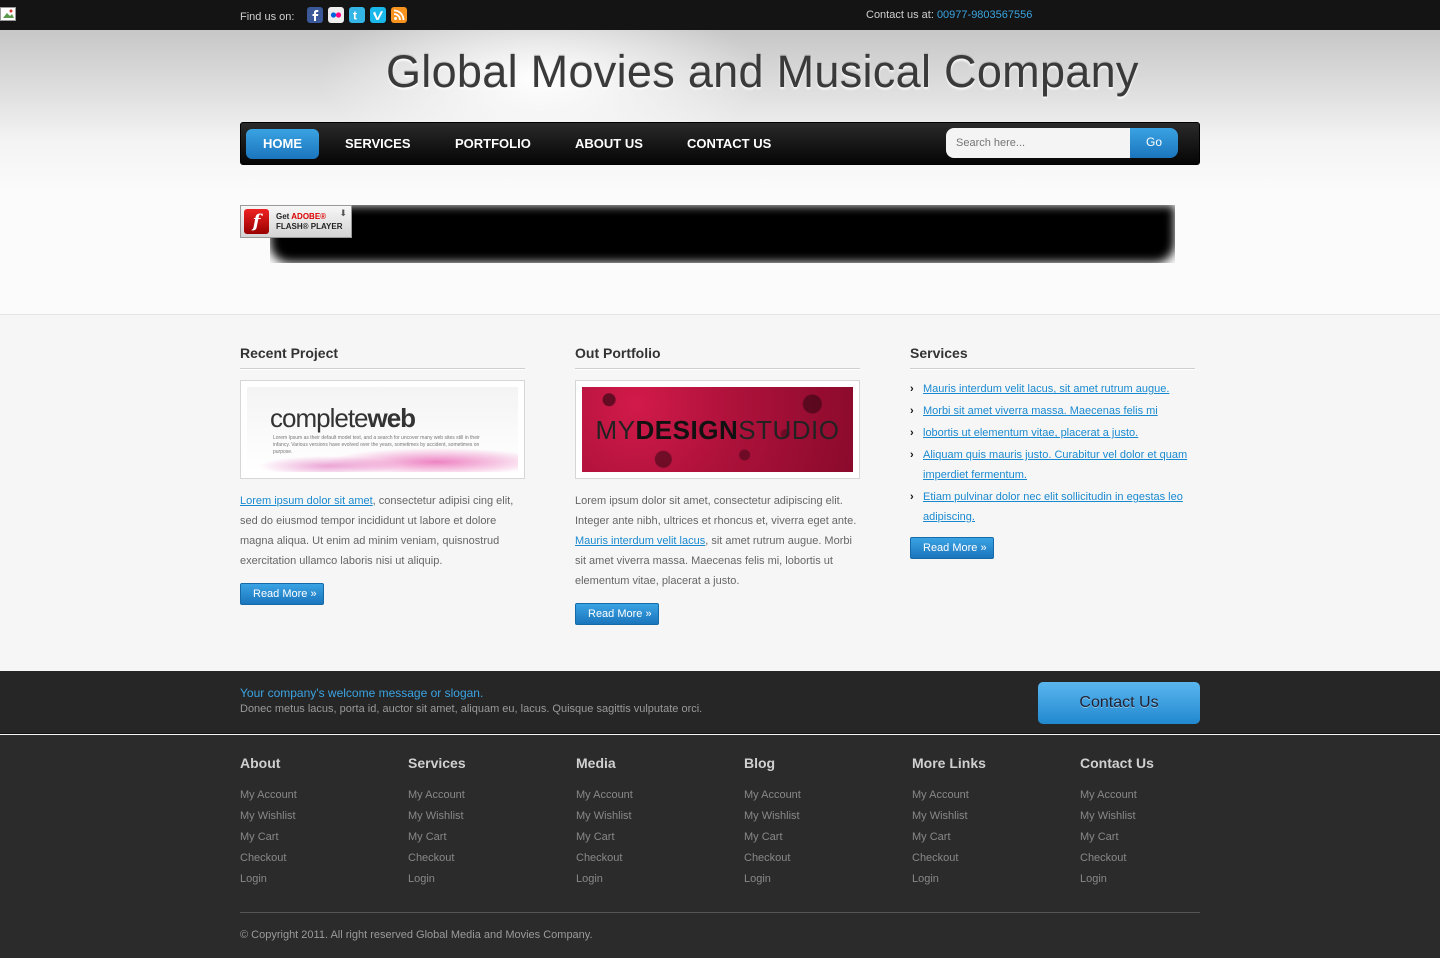 Image resolution: width=1440 pixels, height=958 pixels. I want to click on social-links: t, so click(357, 15).